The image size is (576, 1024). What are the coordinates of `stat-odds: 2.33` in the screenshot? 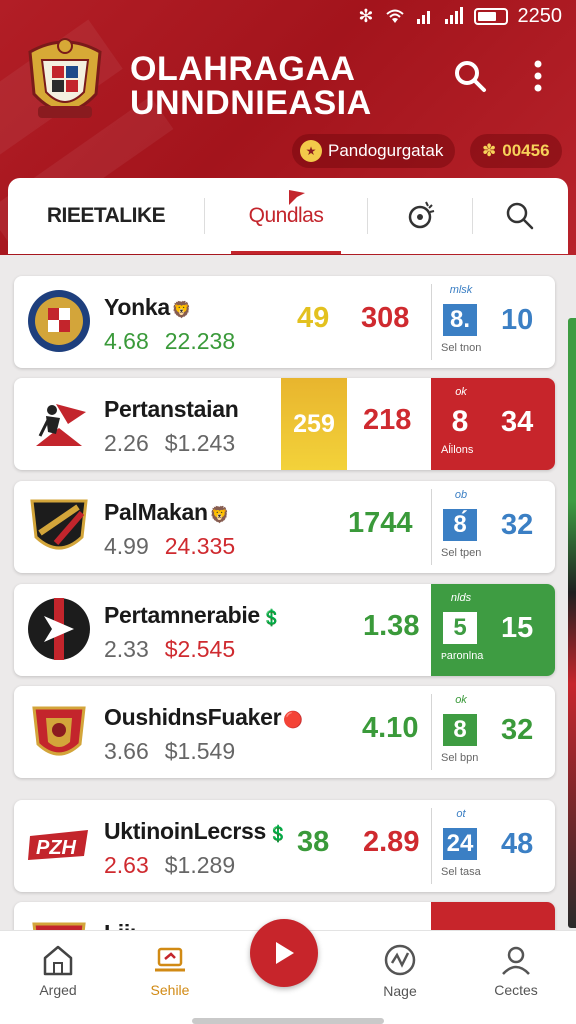 It's located at (126, 649).